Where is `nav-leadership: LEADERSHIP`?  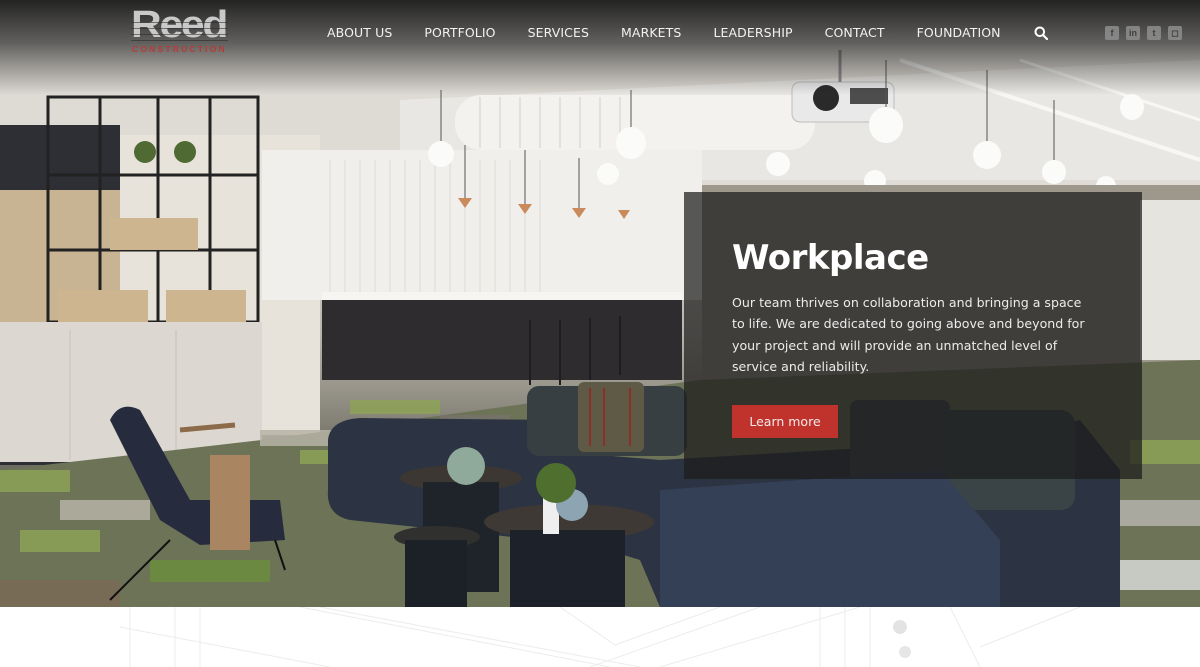
nav-leadership: LEADERSHIP is located at coordinates (752, 32).